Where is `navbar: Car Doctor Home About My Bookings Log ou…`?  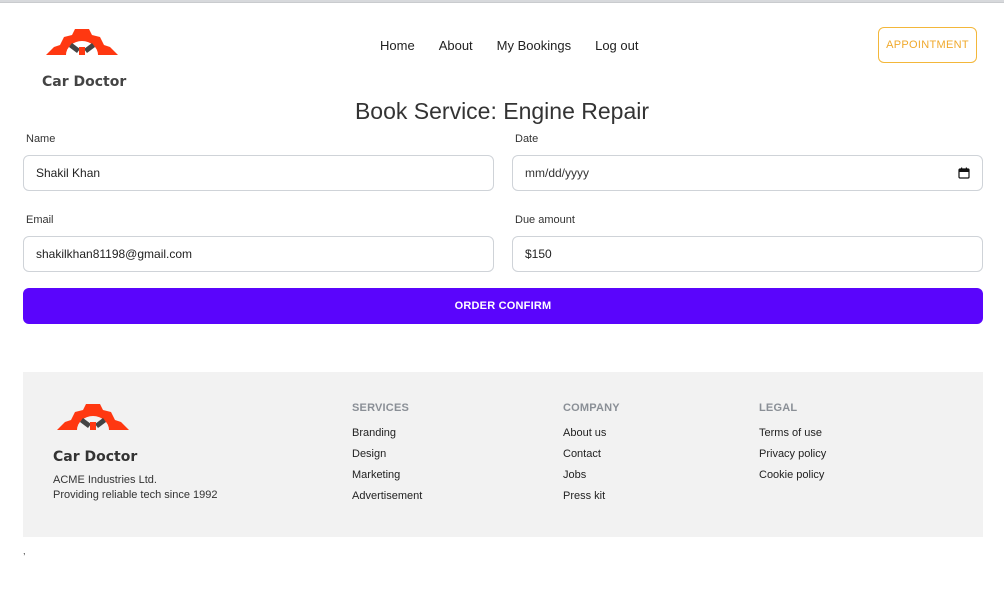 navbar: Car Doctor Home About My Bookings Log ou… is located at coordinates (502, 49).